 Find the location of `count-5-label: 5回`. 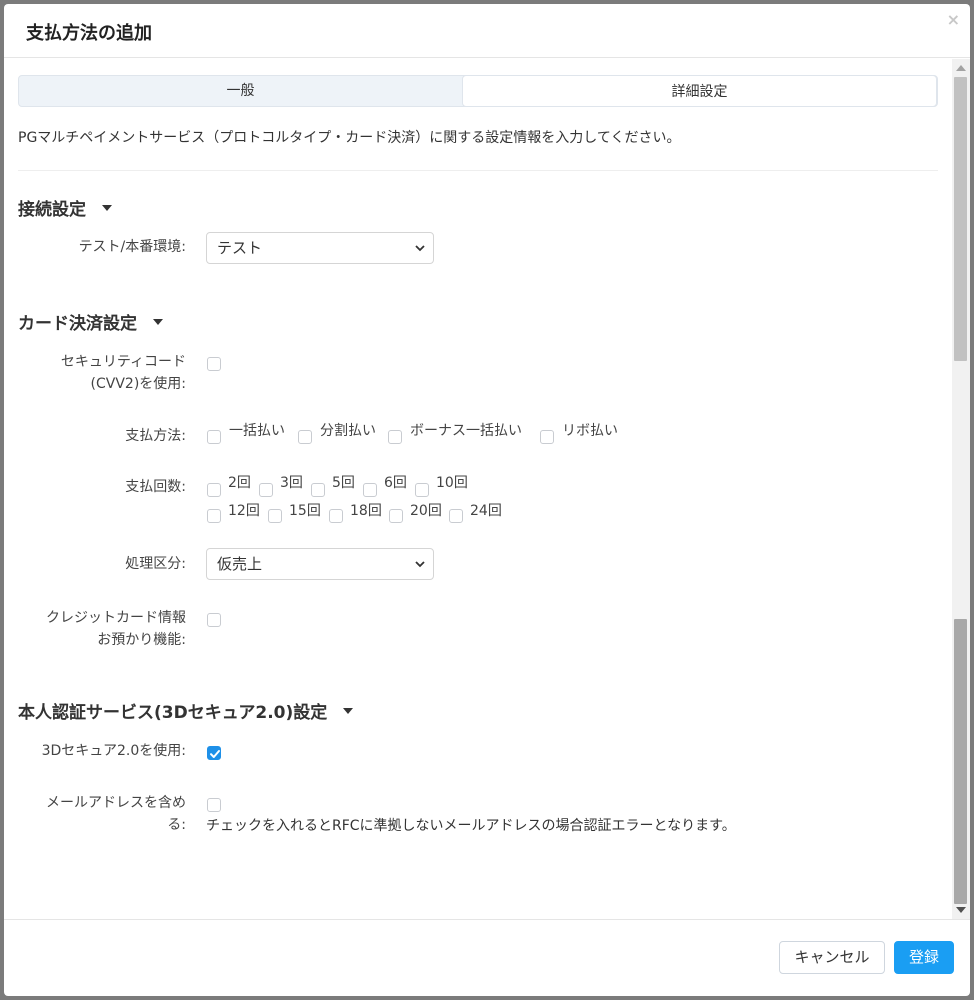

count-5-label: 5回 is located at coordinates (343, 483).